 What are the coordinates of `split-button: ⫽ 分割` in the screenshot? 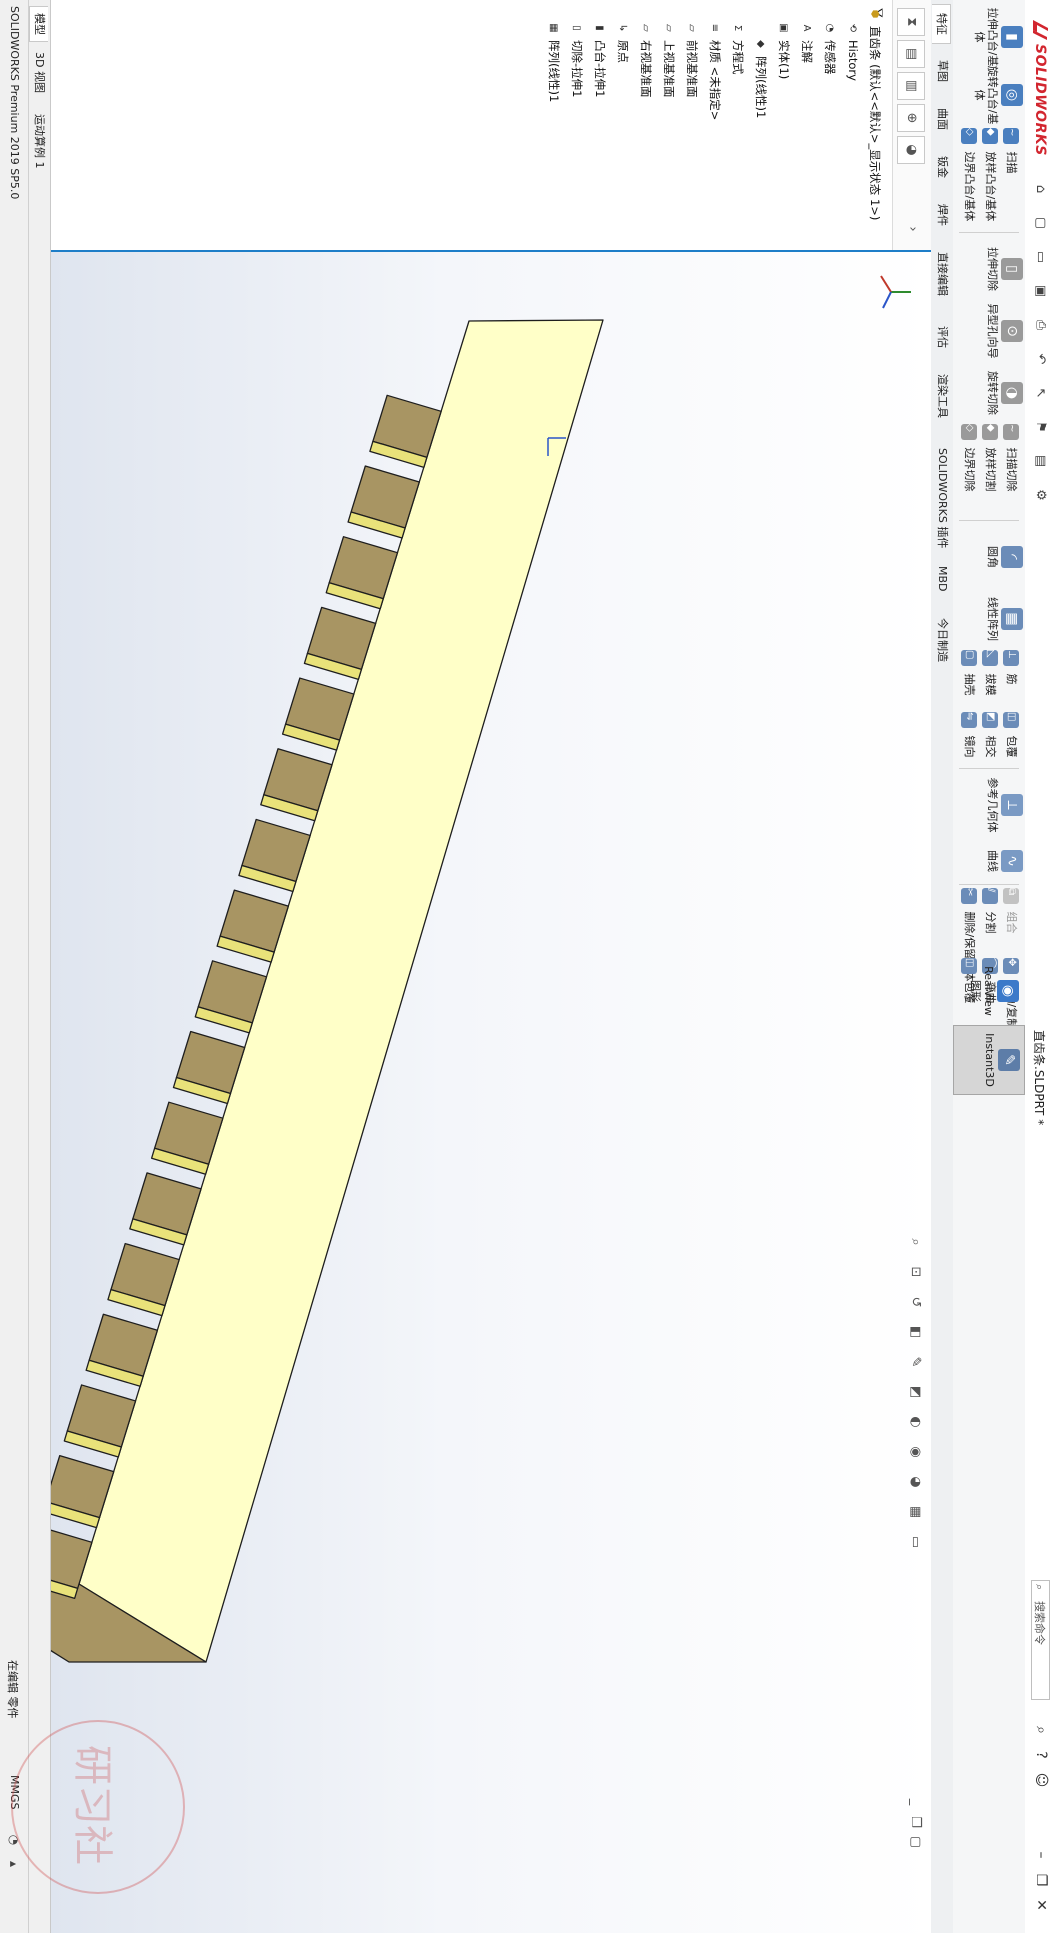 It's located at (988, 911).